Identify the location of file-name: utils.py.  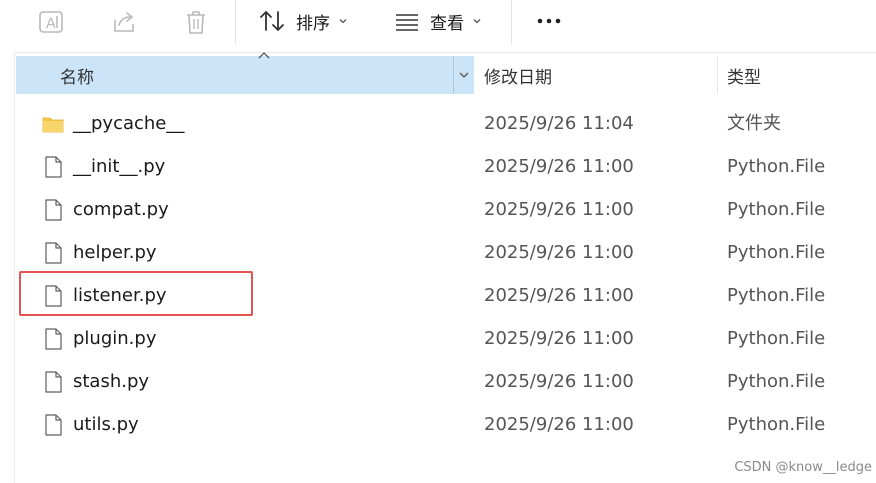
(106, 424).